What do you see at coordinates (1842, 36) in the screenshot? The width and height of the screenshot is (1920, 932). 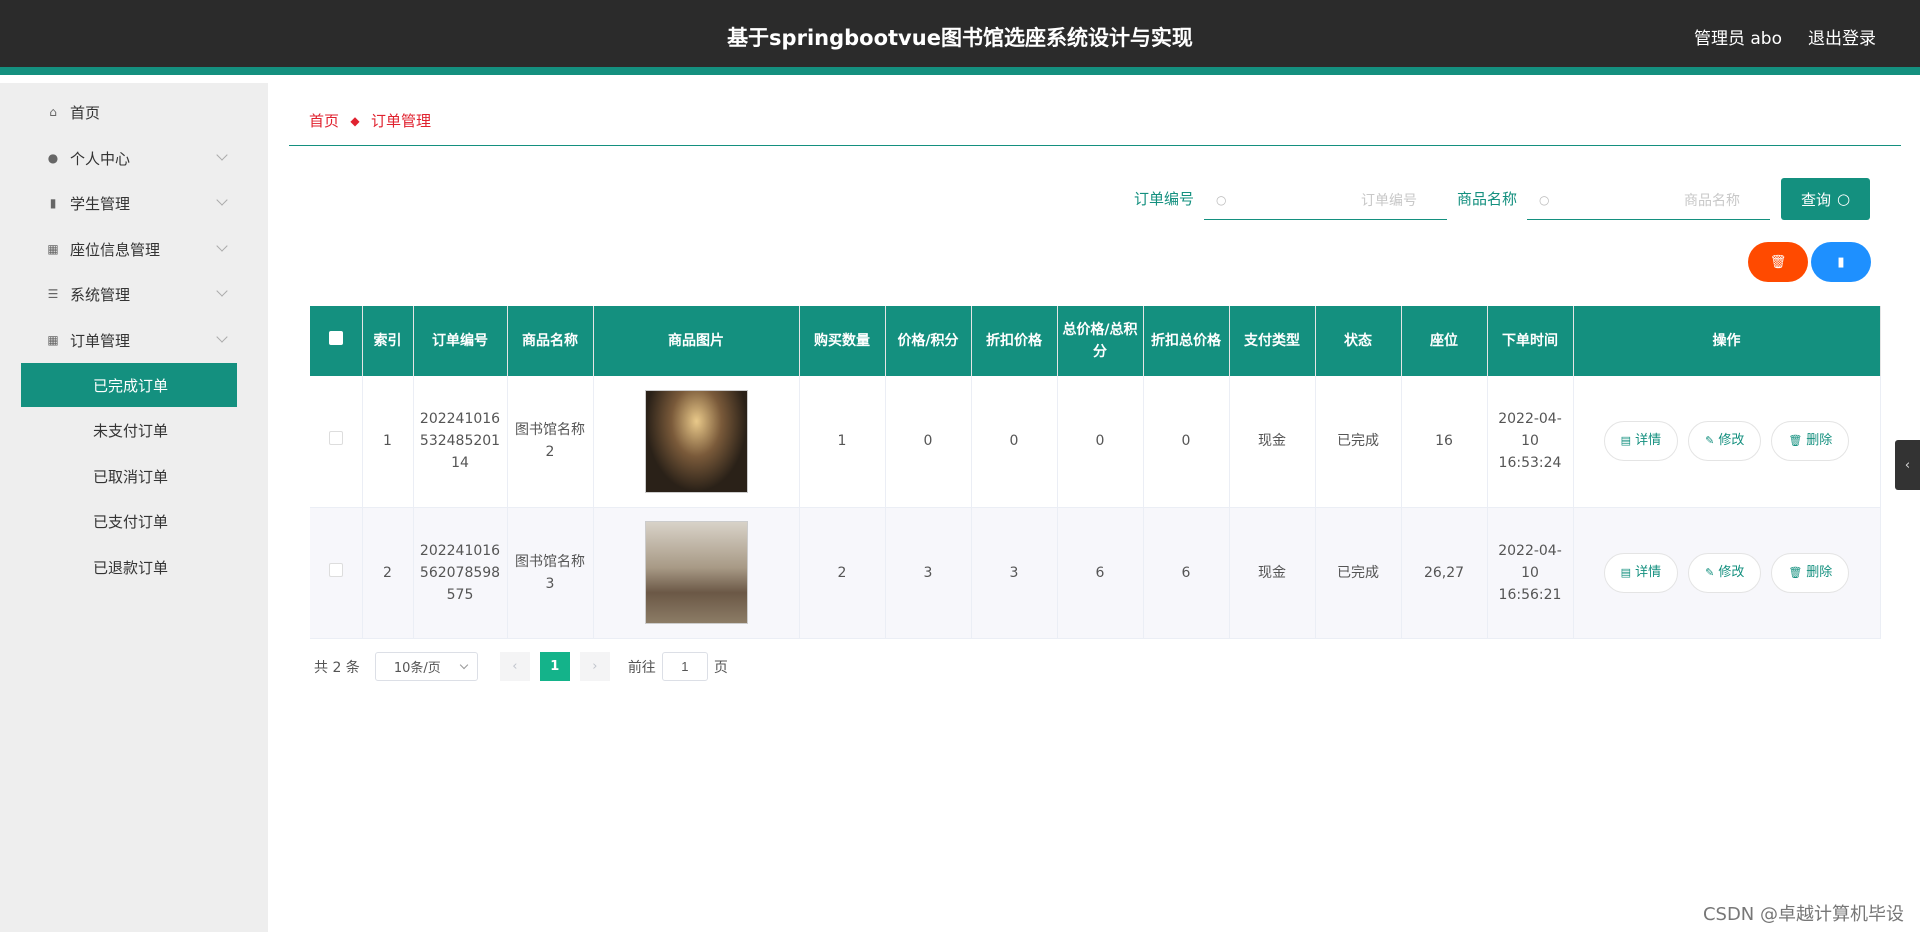 I see `logout-link: 退出登录` at bounding box center [1842, 36].